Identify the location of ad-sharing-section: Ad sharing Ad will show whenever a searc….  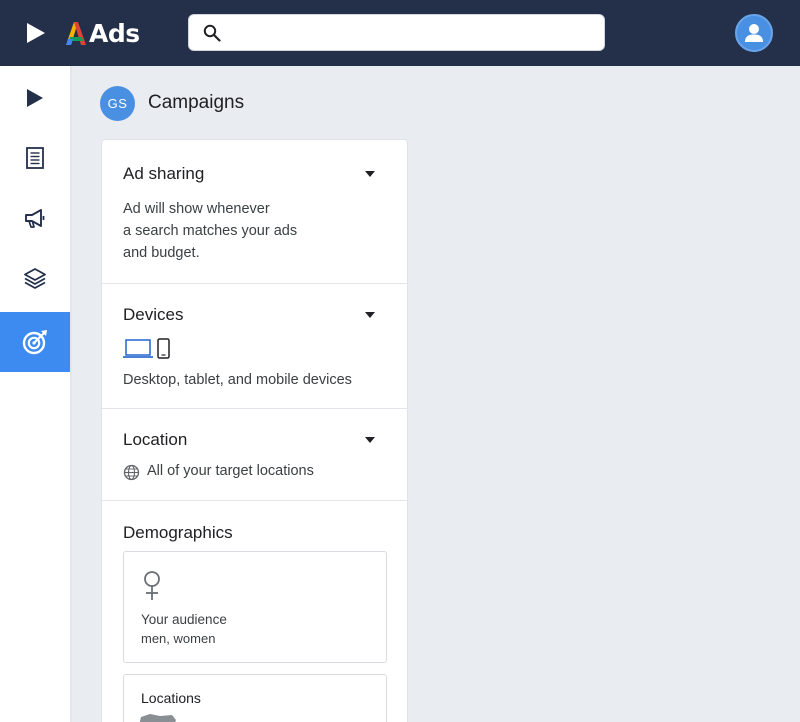
(254, 212).